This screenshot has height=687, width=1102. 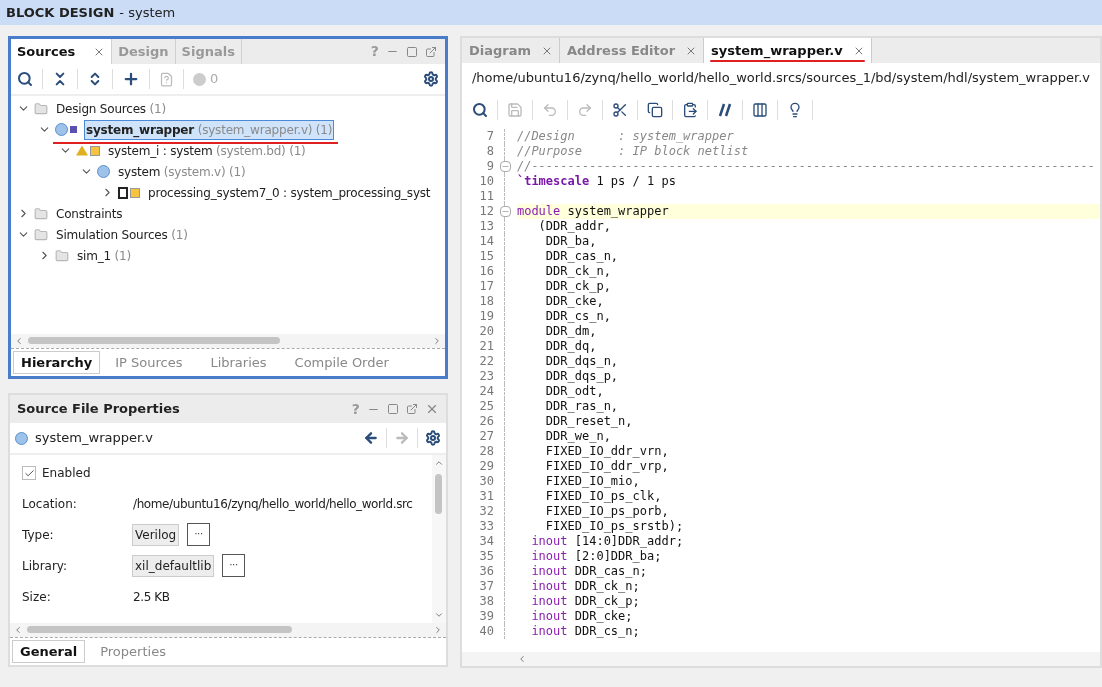 What do you see at coordinates (788, 50) in the screenshot?
I see `editor-tab: system_wrapper.v` at bounding box center [788, 50].